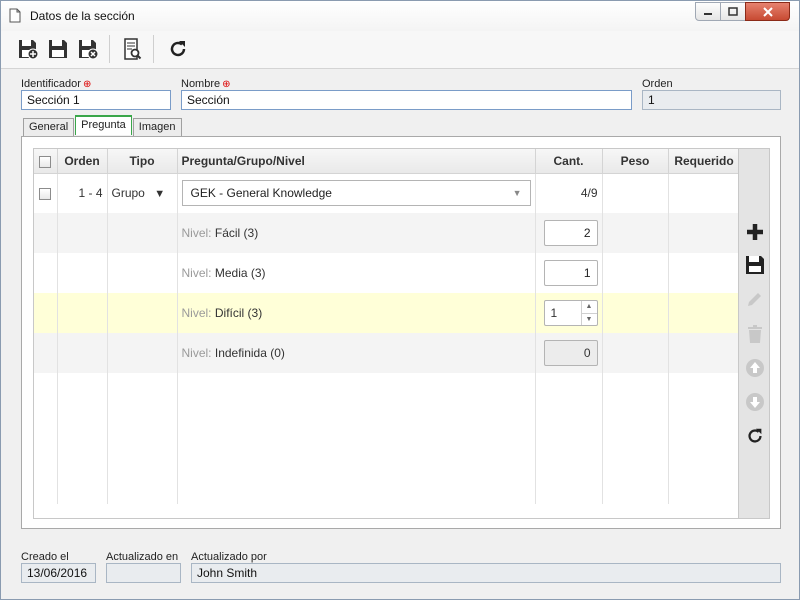  What do you see at coordinates (206, 84) in the screenshot?
I see `nombre-label: Nombre ⊕` at bounding box center [206, 84].